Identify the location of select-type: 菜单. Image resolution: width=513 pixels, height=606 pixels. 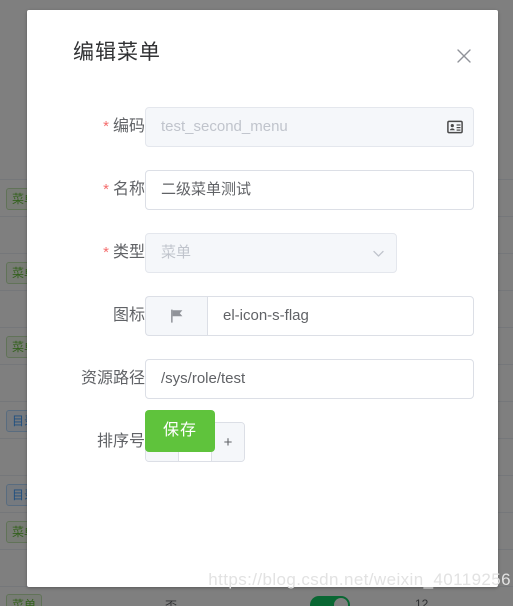
(271, 253).